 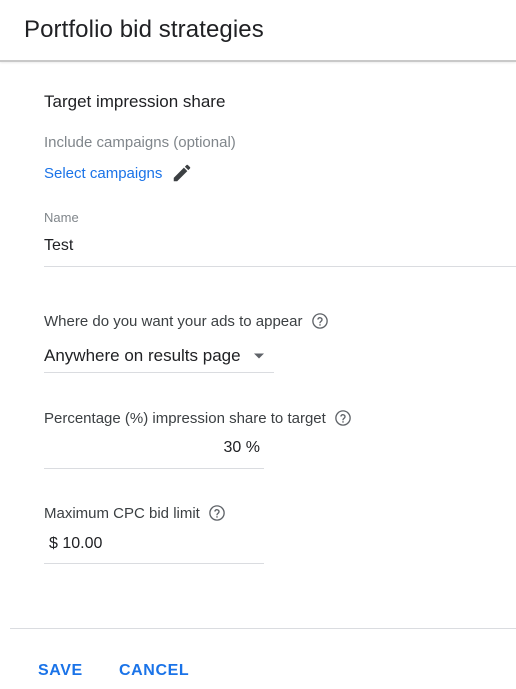 I want to click on page-header: Portfolio bid strategies, so click(x=258, y=31).